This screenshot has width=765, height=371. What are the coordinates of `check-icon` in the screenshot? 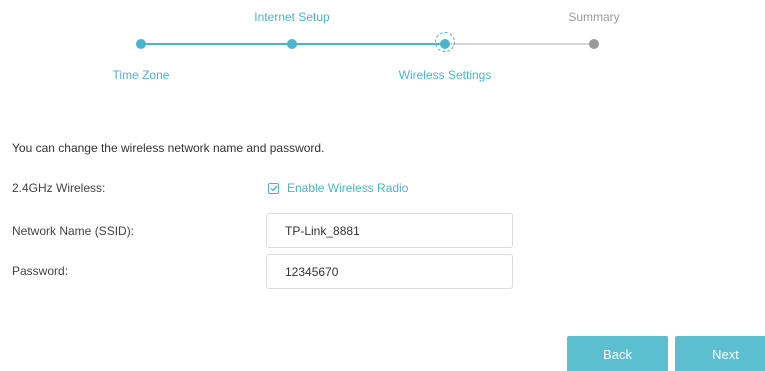 It's located at (274, 188).